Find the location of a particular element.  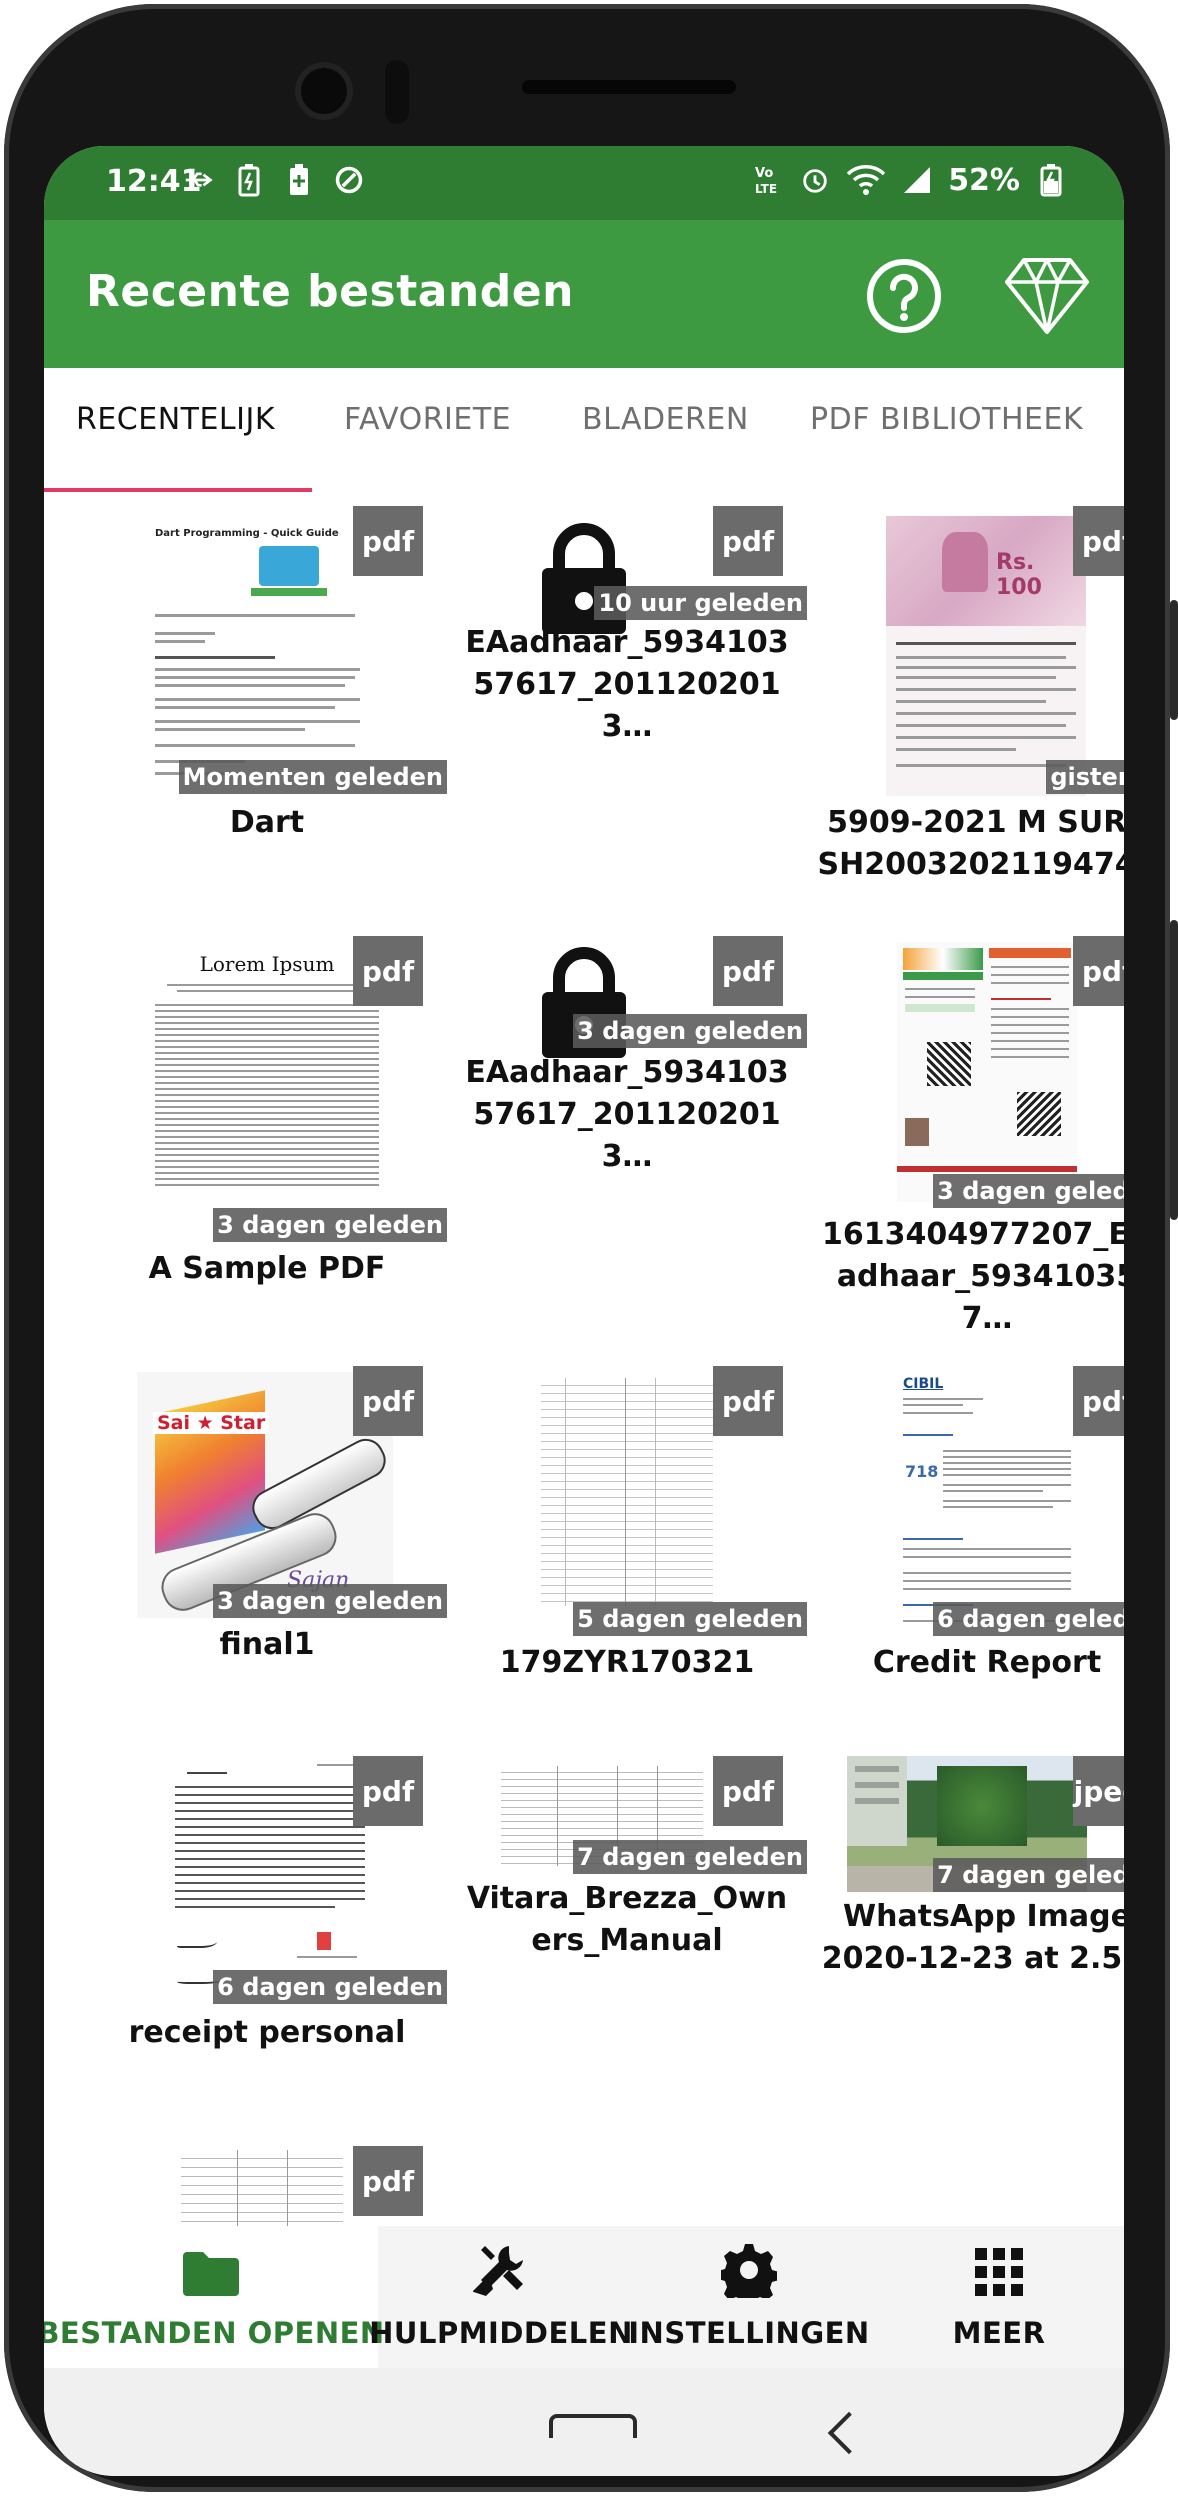

nav-label: BESTANDEN OPENEN is located at coordinates (214, 2333).